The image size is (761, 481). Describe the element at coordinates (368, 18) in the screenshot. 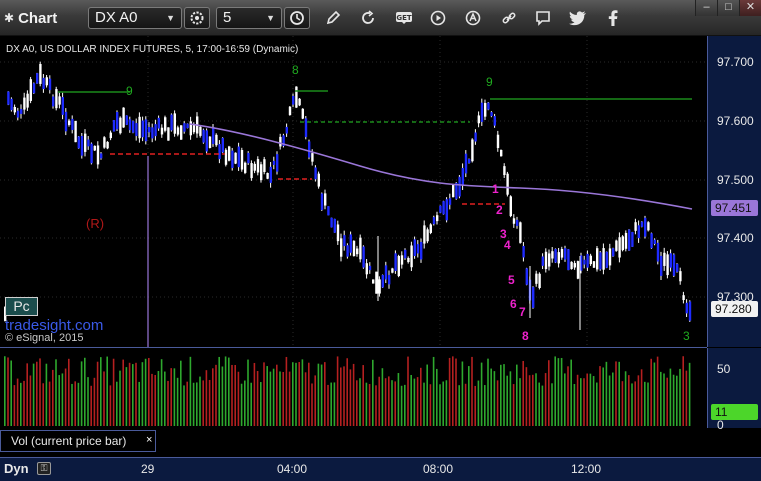

I see `refresh-icon` at that location.